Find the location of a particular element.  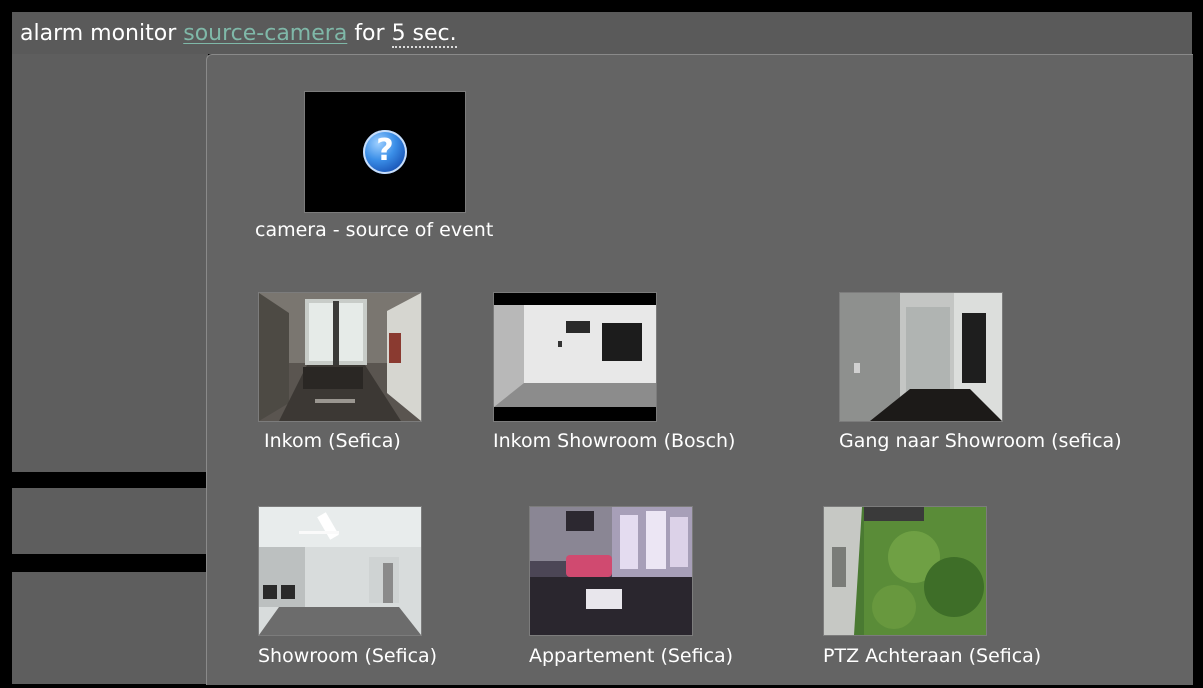

source-camera-thumbnail: ? is located at coordinates (385, 152).